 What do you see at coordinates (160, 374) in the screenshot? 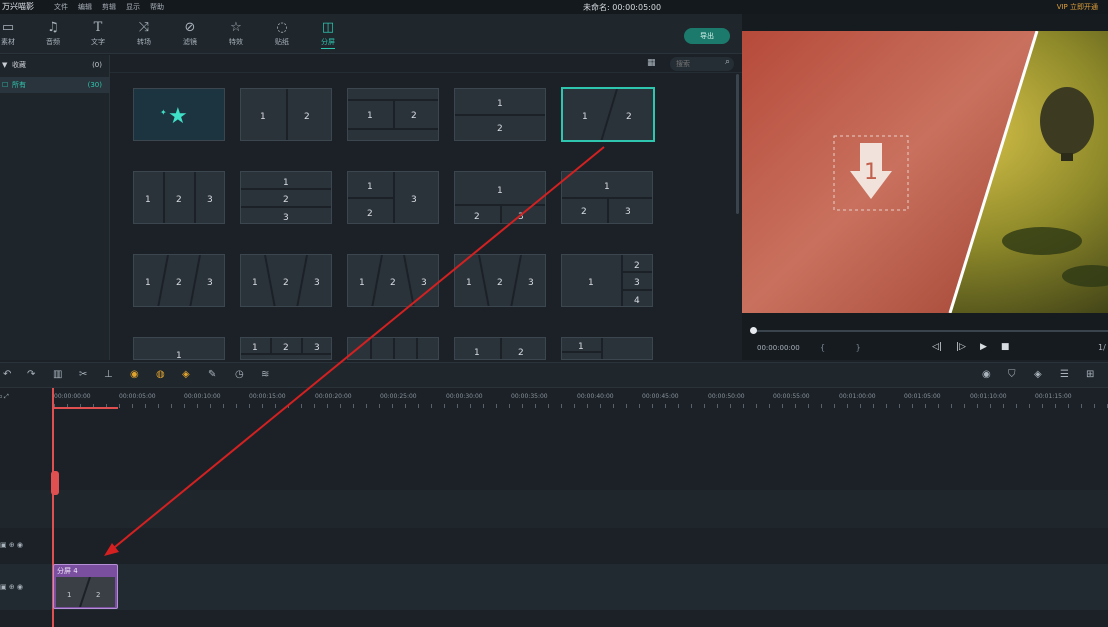
I see `speed-icon: ◍` at bounding box center [160, 374].